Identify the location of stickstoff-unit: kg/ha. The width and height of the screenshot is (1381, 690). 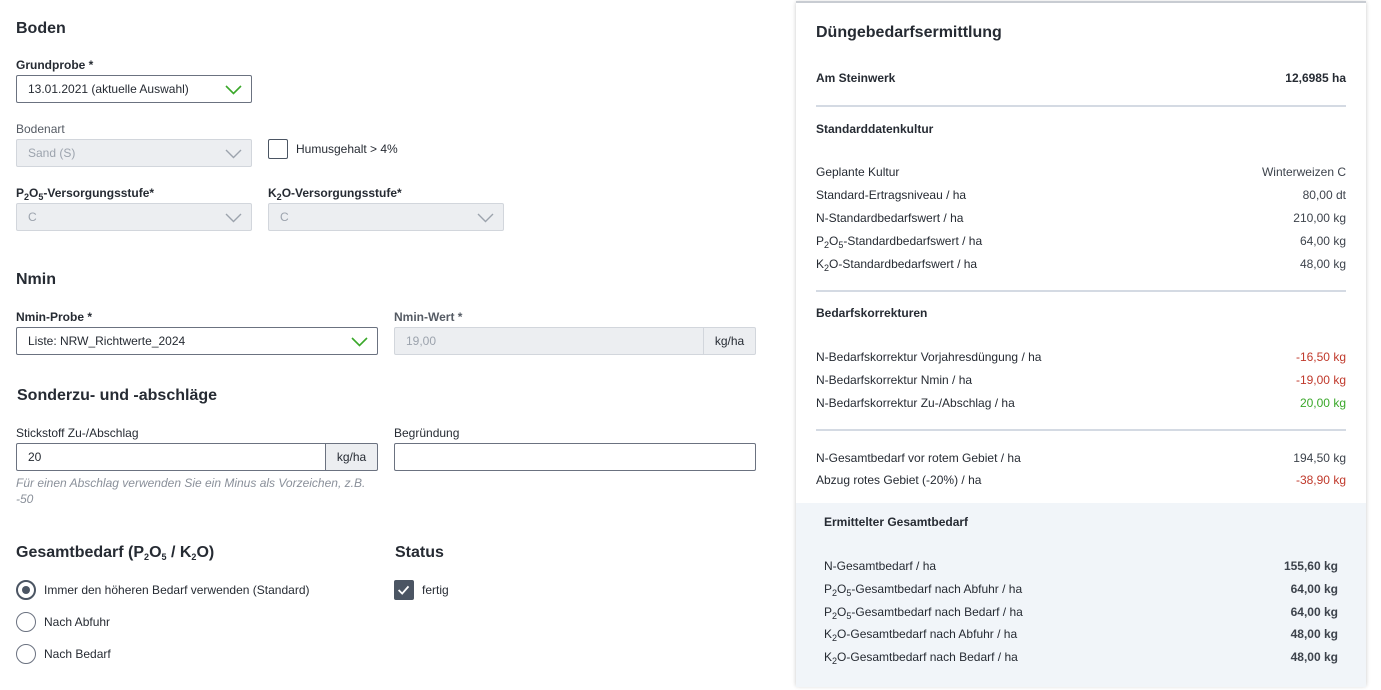
(352, 457).